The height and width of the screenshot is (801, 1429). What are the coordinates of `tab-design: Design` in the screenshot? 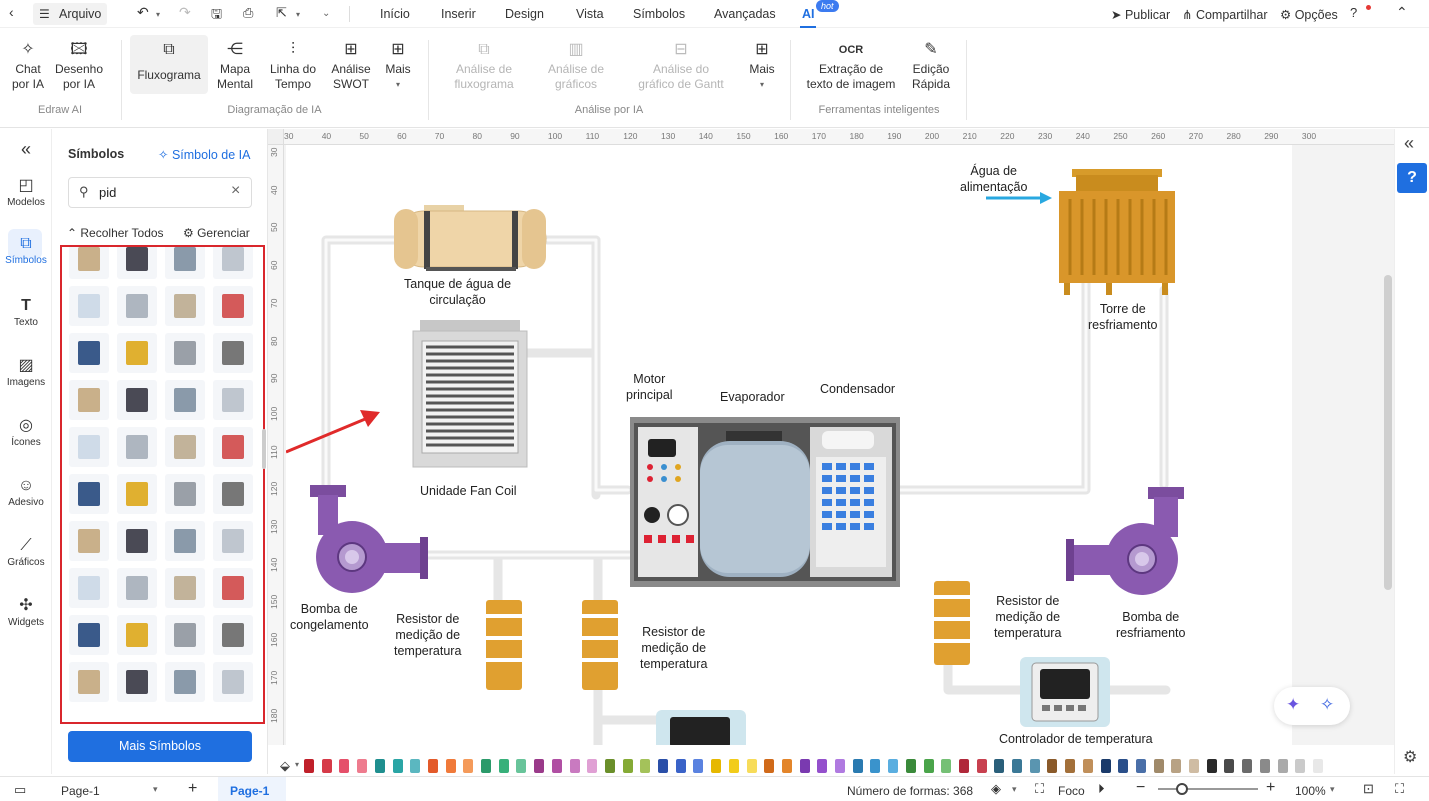 It's located at (524, 14).